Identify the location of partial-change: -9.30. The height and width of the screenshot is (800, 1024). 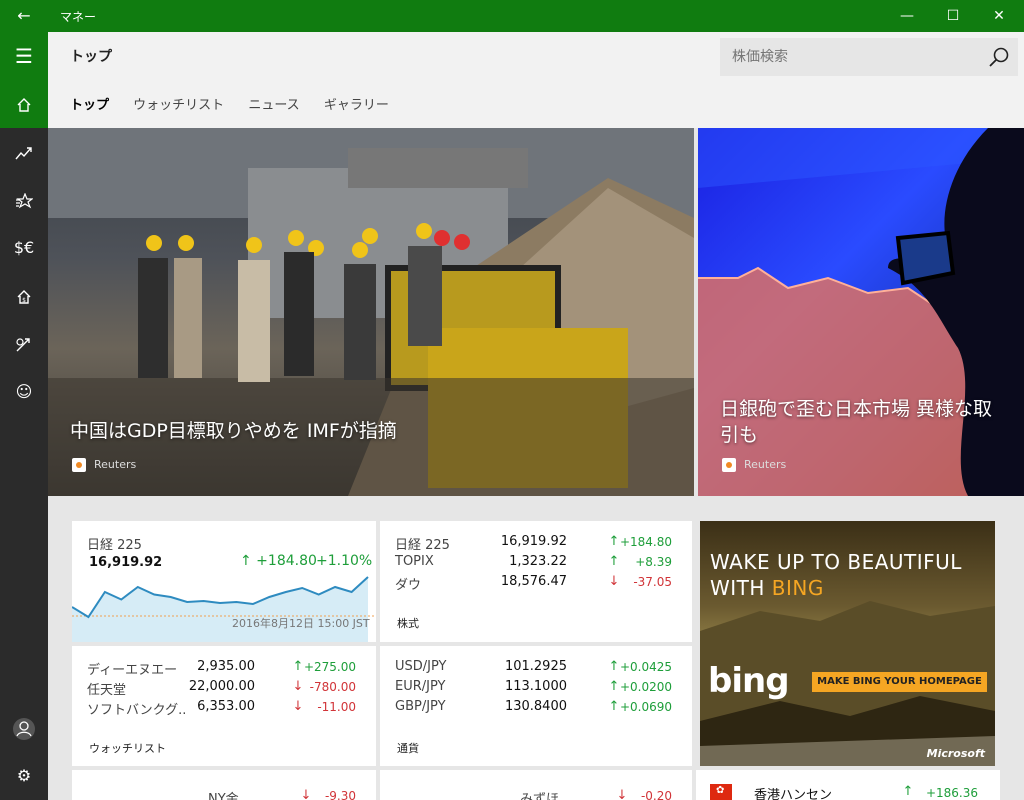
(340, 794).